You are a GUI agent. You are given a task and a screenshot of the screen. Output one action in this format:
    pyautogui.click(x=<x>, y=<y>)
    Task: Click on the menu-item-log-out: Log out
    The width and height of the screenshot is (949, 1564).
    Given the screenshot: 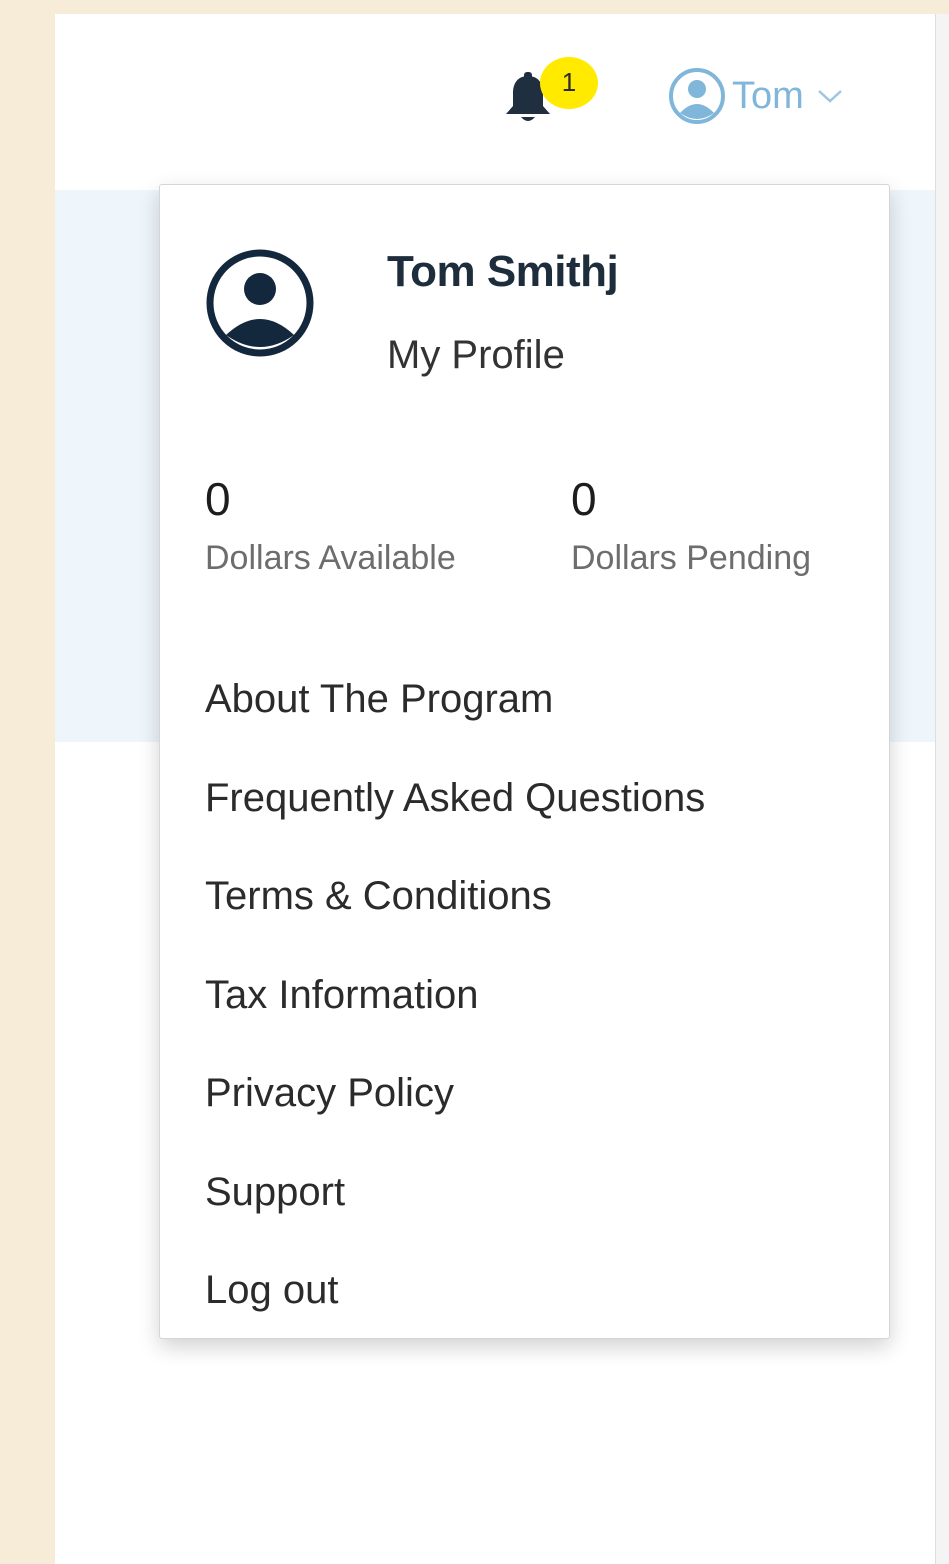 What is the action you would take?
    pyautogui.click(x=455, y=1311)
    